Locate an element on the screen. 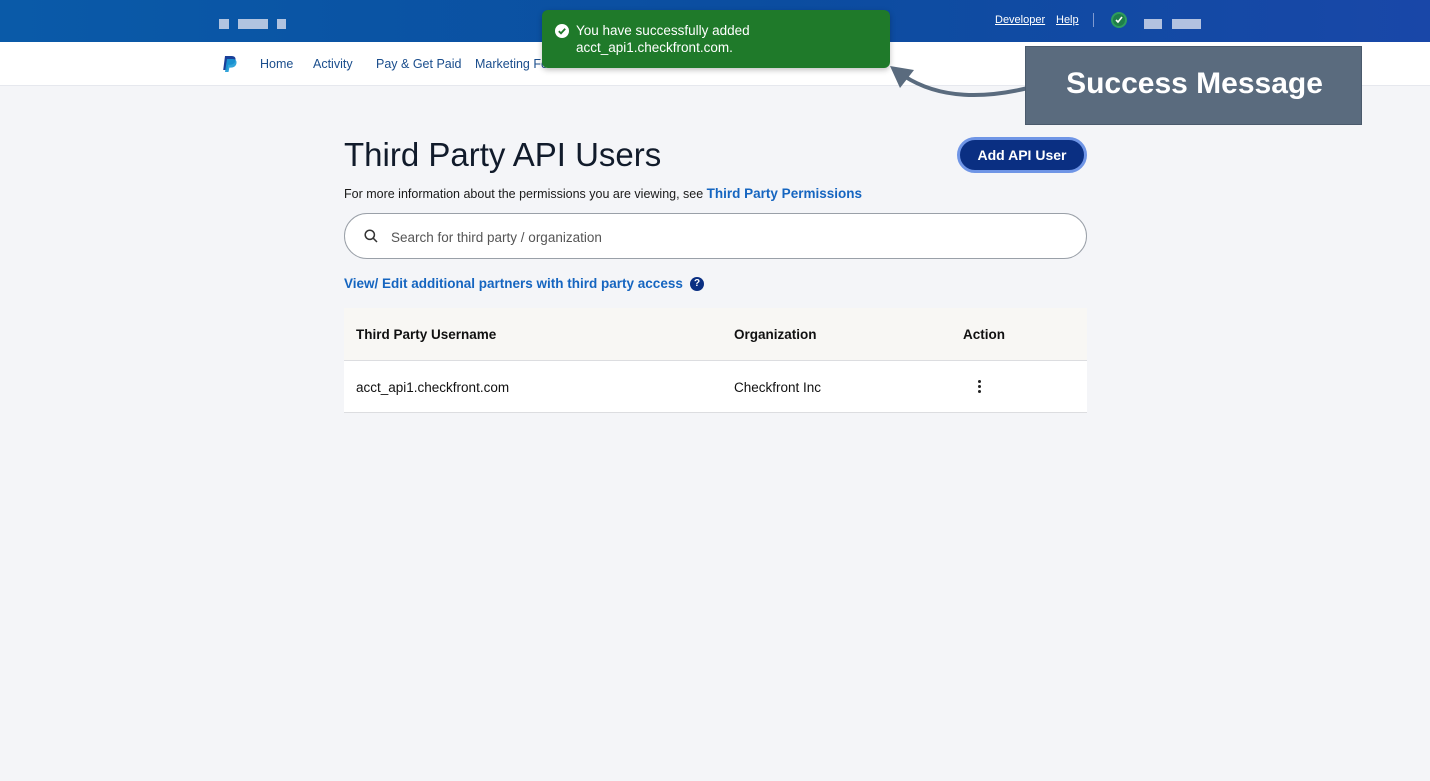 Image resolution: width=1430 pixels, height=781 pixels. search-bar is located at coordinates (715, 236).